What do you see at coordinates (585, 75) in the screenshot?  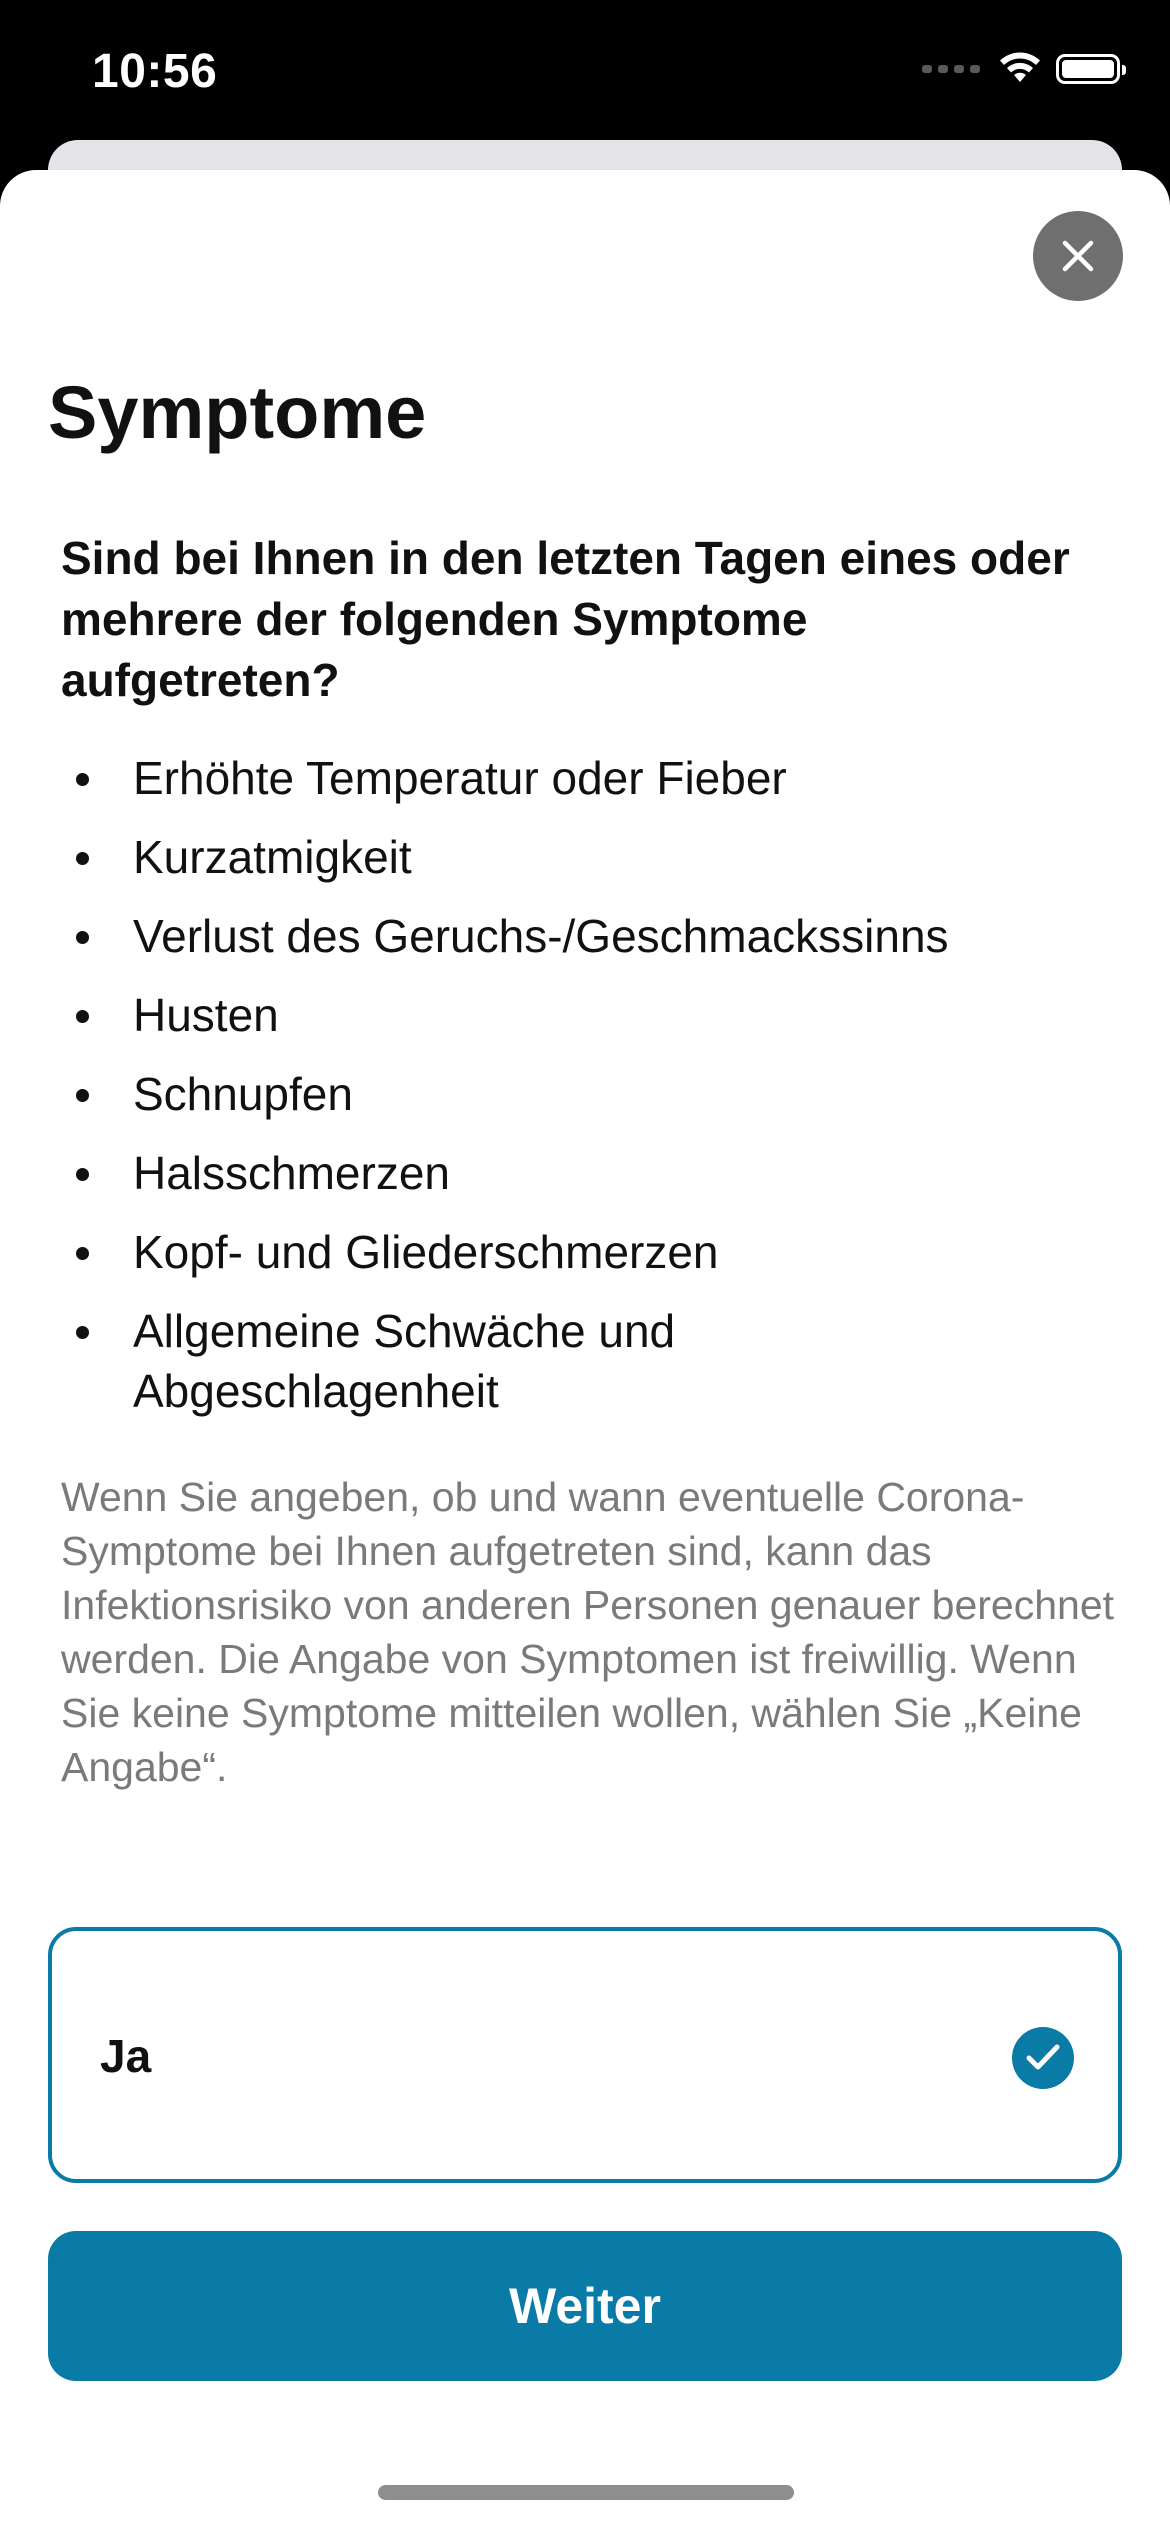 I see `status-bar: 10:56` at bounding box center [585, 75].